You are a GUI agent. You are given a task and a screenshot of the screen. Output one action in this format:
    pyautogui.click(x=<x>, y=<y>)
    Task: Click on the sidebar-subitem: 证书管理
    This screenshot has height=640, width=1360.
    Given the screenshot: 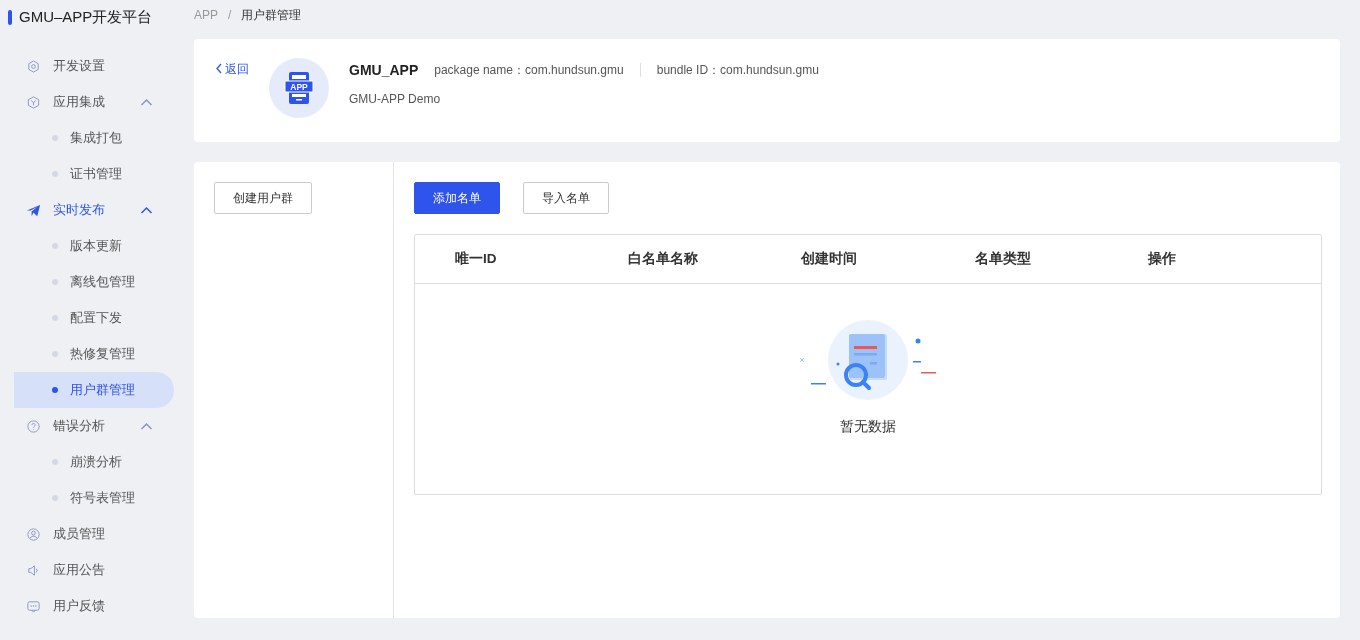 What is the action you would take?
    pyautogui.click(x=94, y=174)
    